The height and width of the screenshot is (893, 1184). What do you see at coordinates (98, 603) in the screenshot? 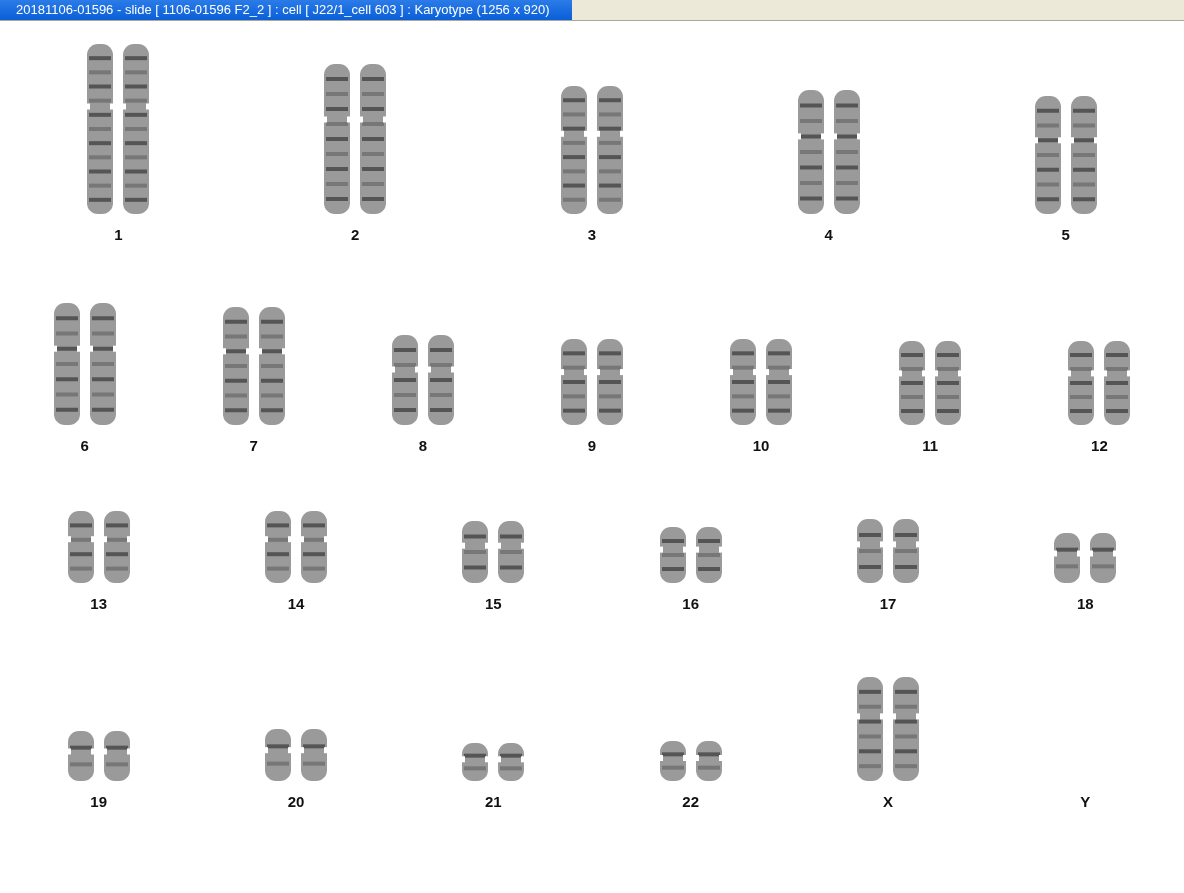
I see `chromosome-number: 13` at bounding box center [98, 603].